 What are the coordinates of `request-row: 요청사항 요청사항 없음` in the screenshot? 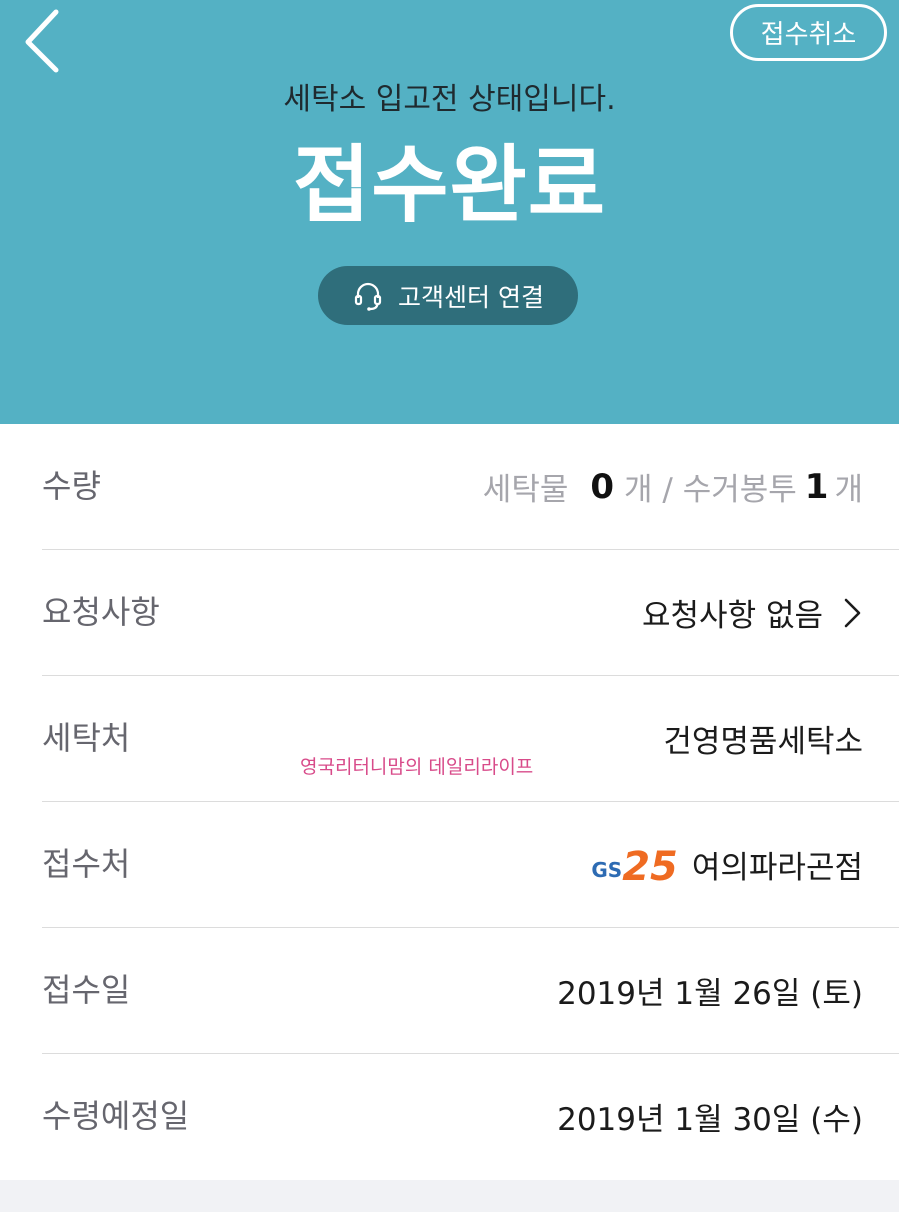 It's located at (470, 613).